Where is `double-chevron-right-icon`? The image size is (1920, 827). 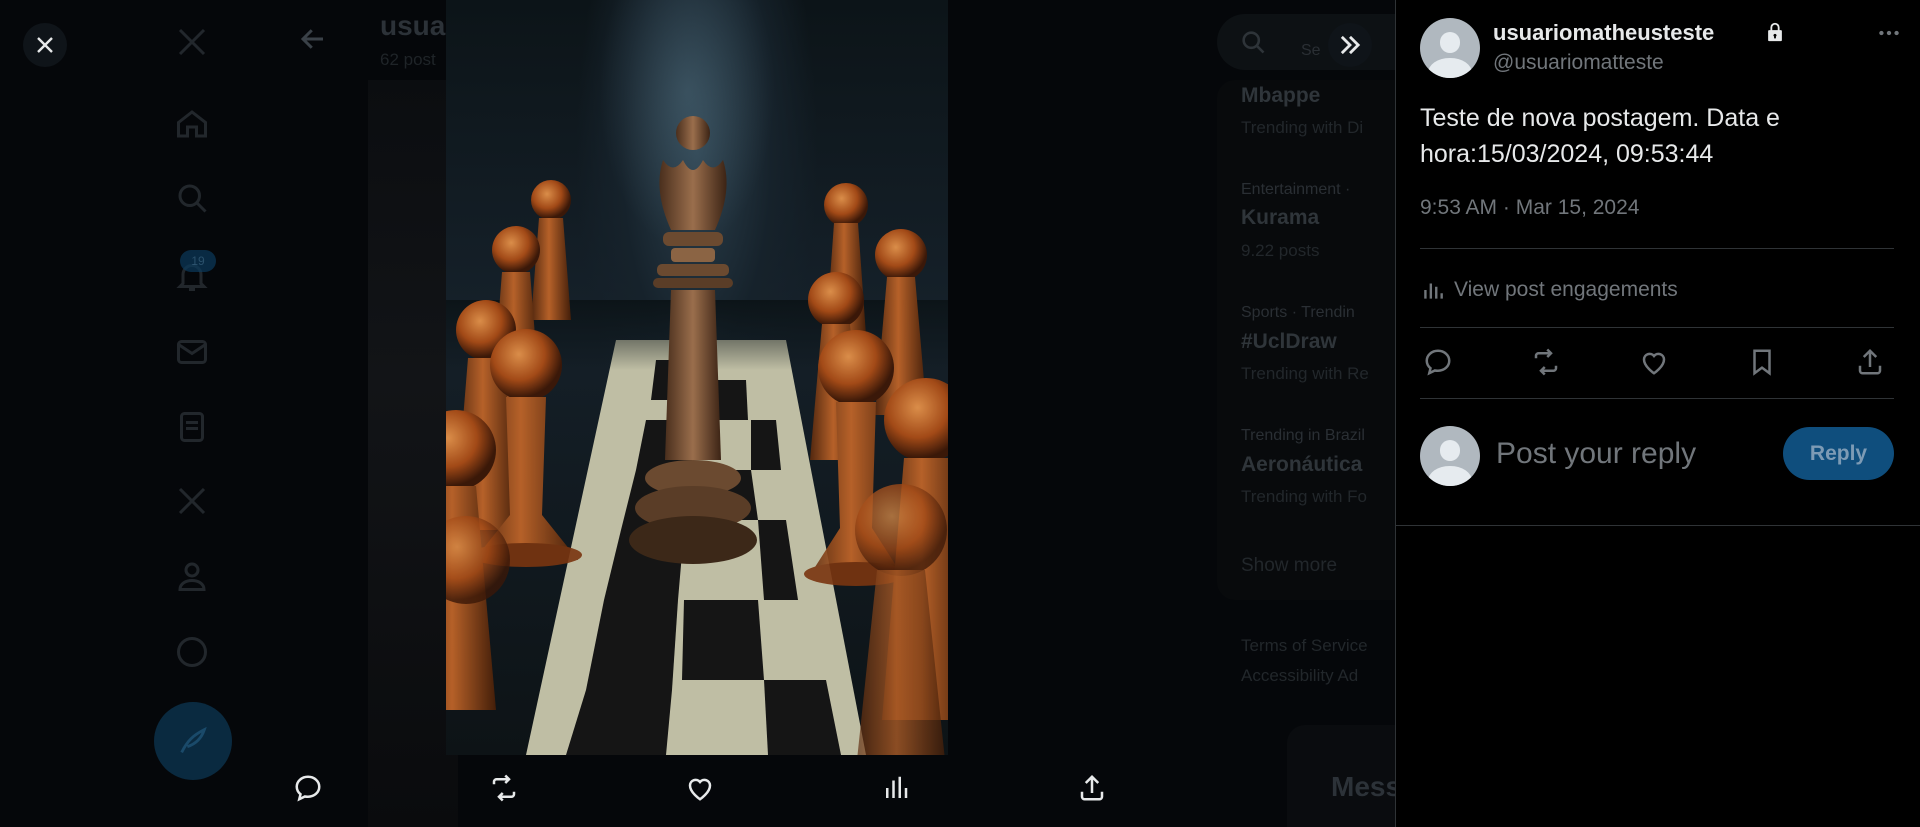
double-chevron-right-icon is located at coordinates (1350, 45).